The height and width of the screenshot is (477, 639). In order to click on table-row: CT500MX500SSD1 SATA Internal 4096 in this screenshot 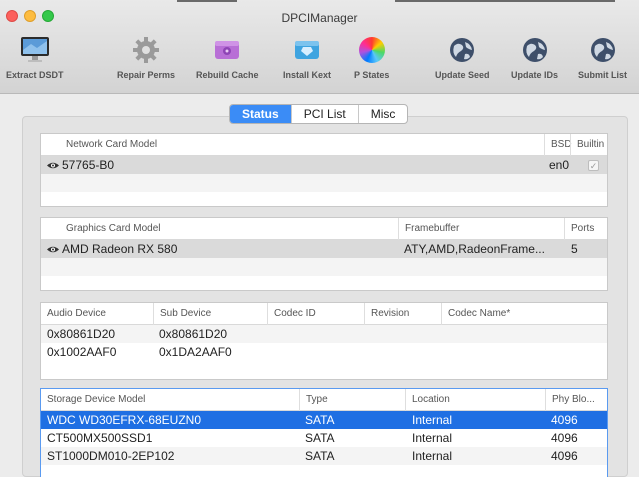, I will do `click(324, 438)`.